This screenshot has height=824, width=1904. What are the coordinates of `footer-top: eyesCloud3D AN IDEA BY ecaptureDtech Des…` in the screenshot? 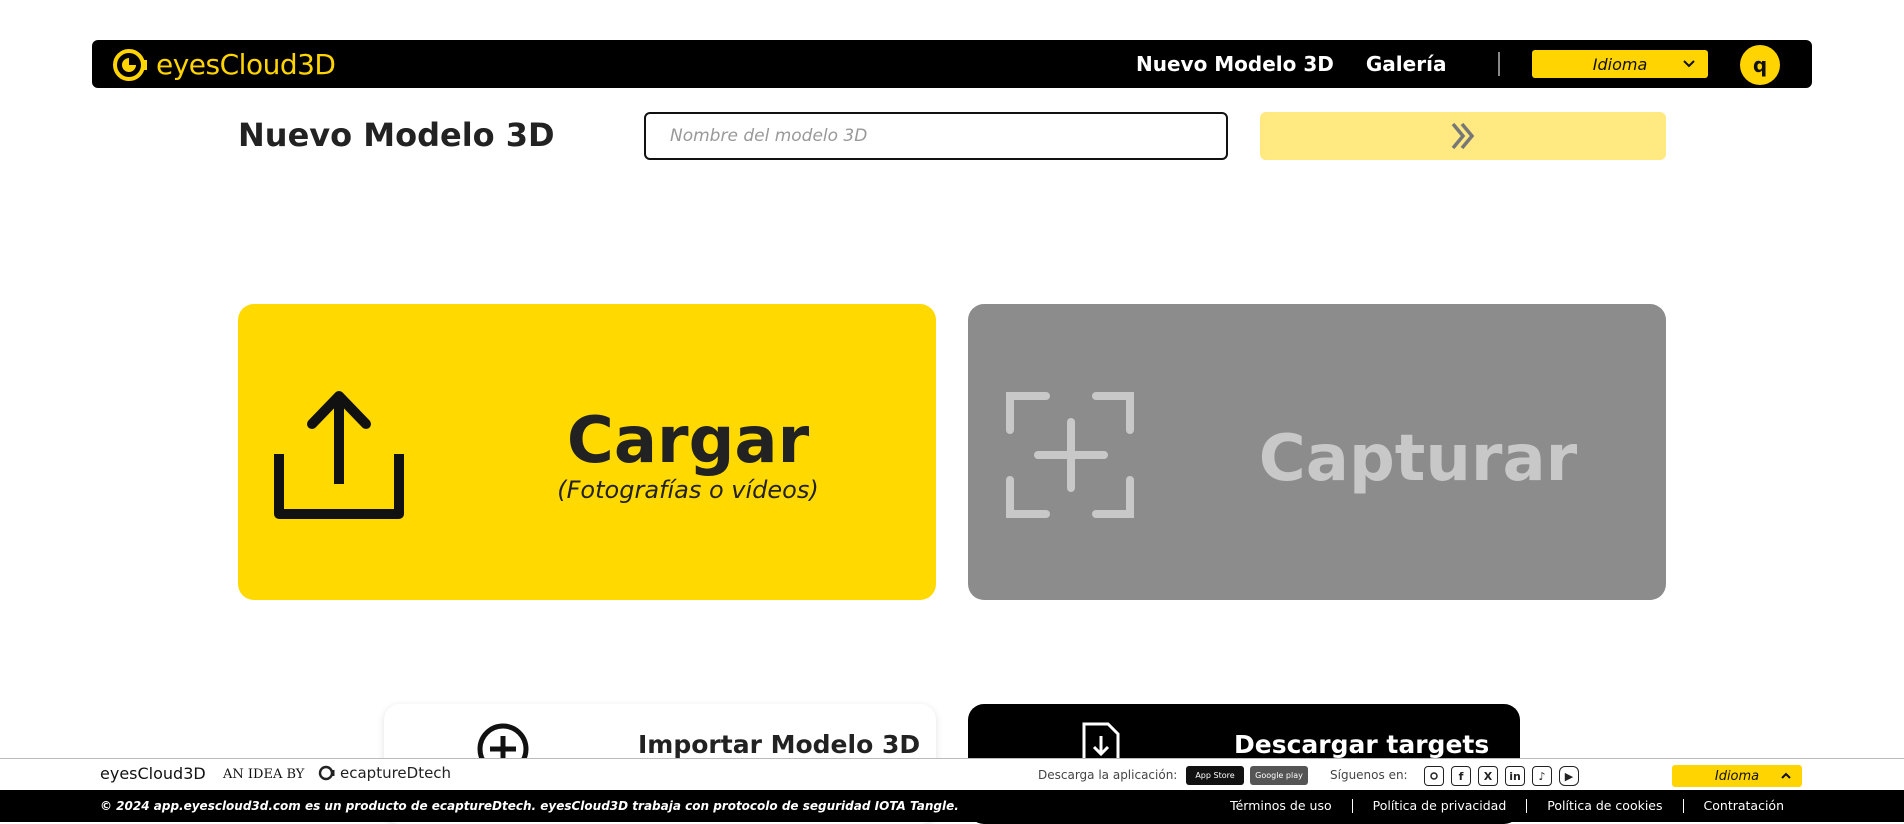 It's located at (952, 774).